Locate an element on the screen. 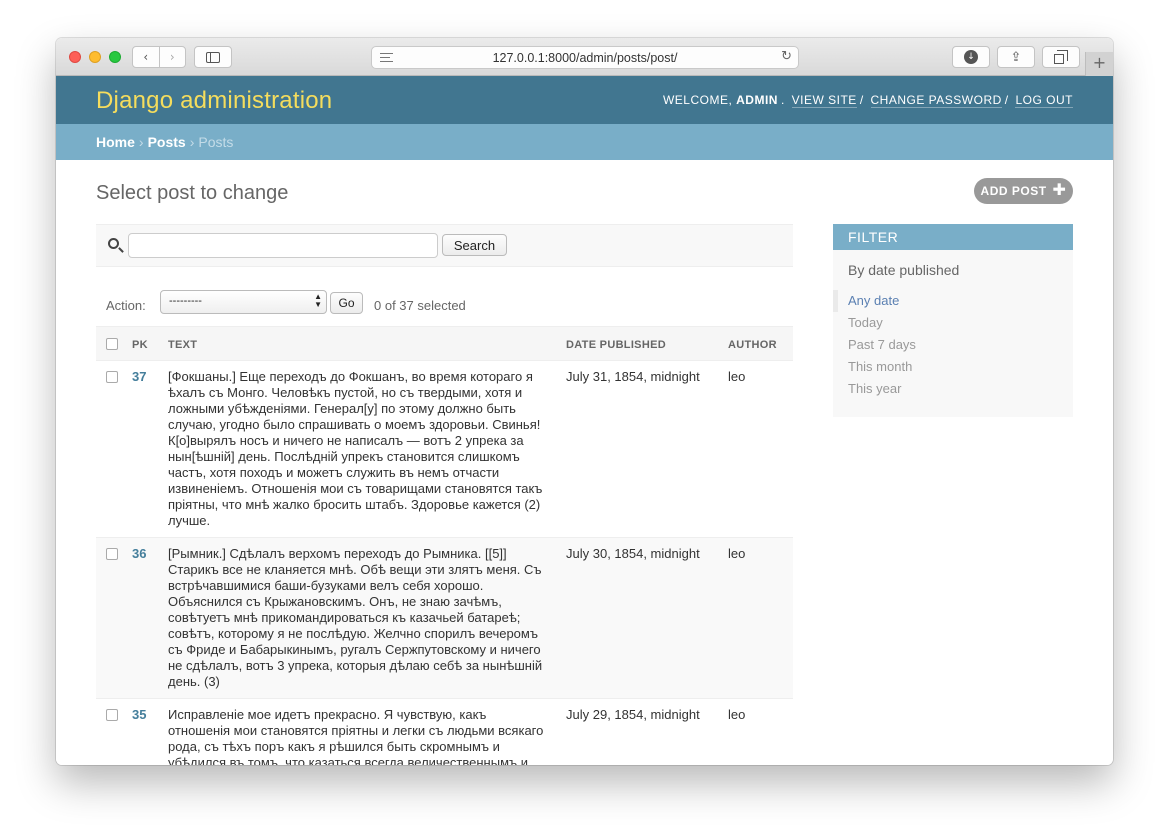 The image size is (1169, 839). action-selected-option: --------- is located at coordinates (185, 301).